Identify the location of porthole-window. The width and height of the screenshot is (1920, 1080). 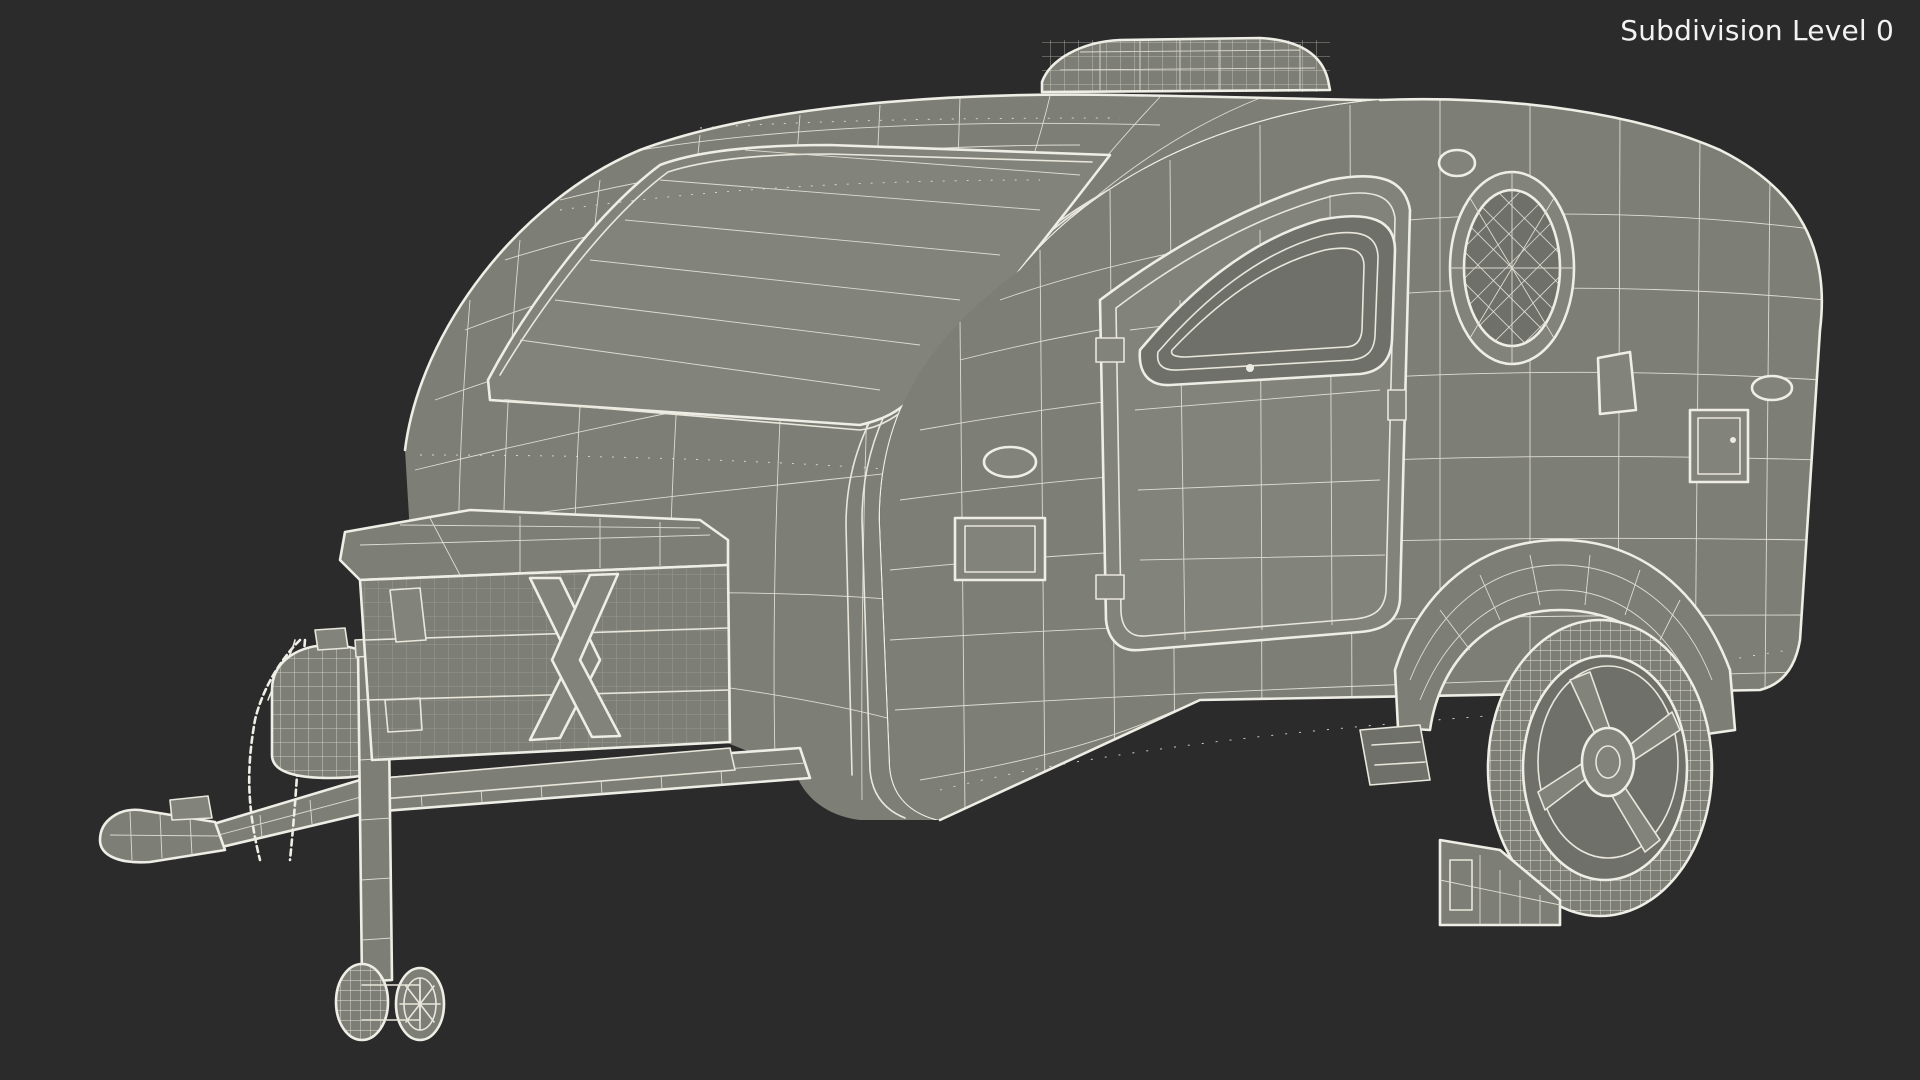
(1512, 268).